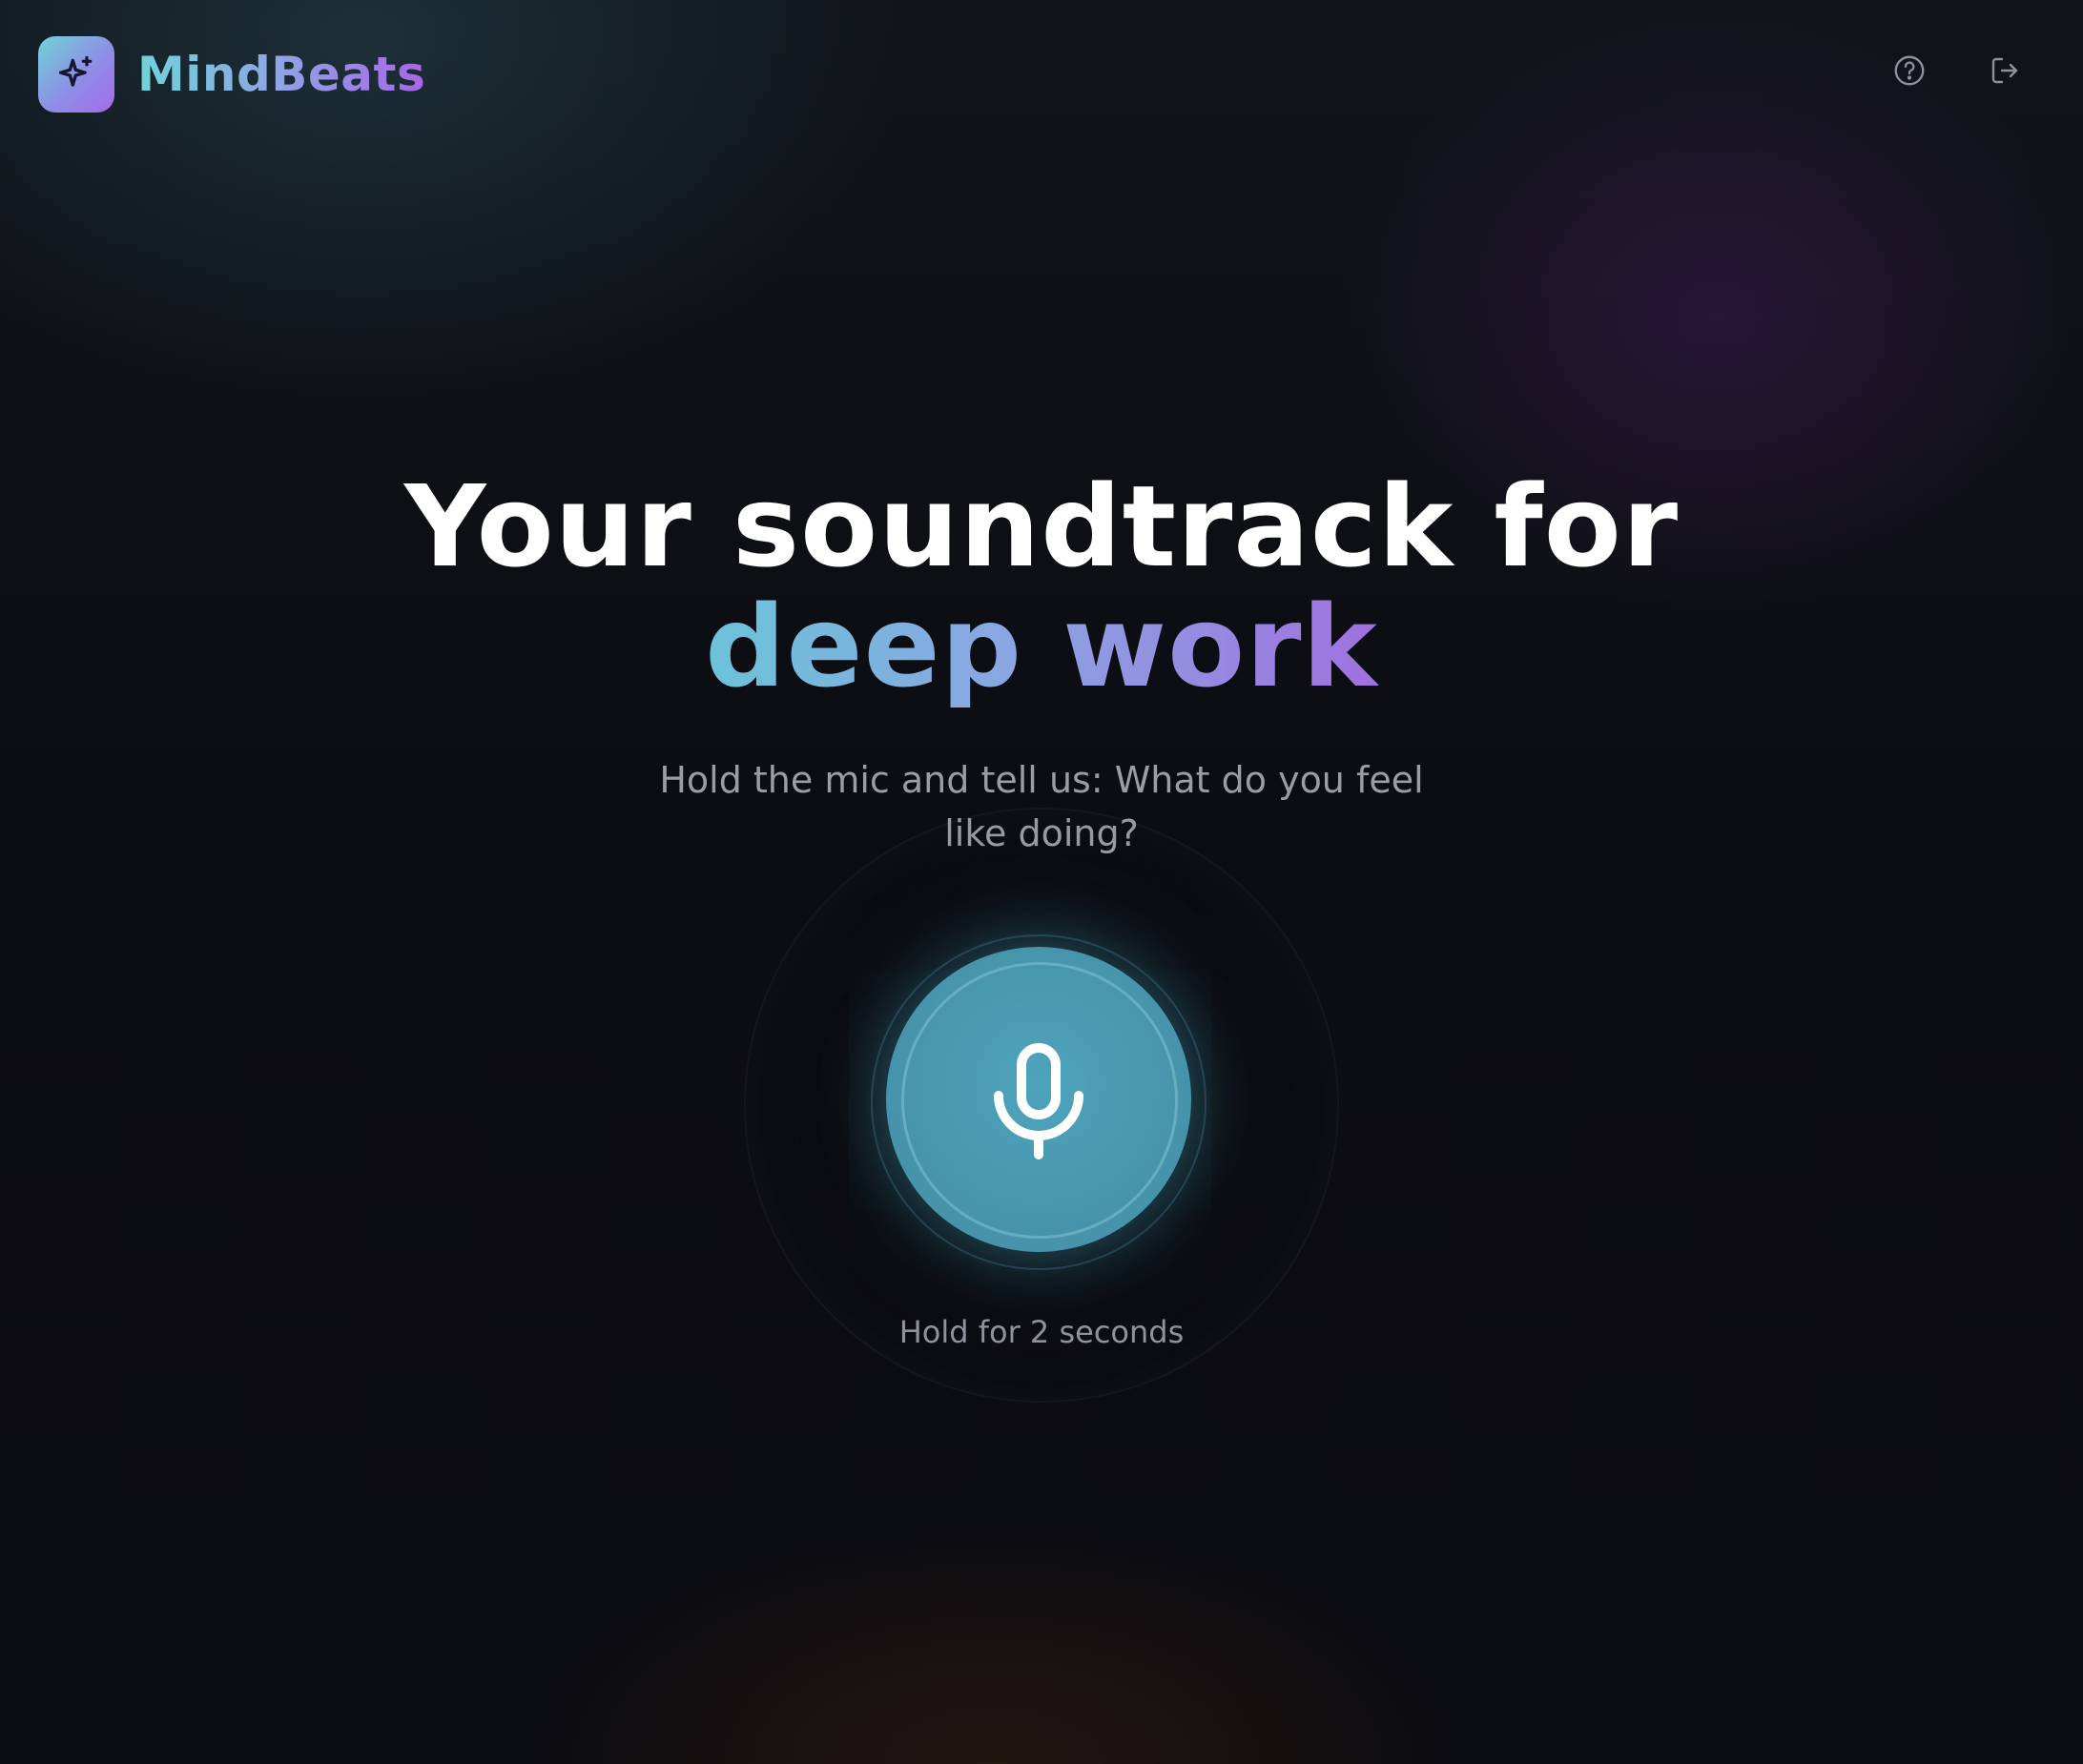 This screenshot has height=1764, width=2083. I want to click on sparkles-icon, so click(75, 71).